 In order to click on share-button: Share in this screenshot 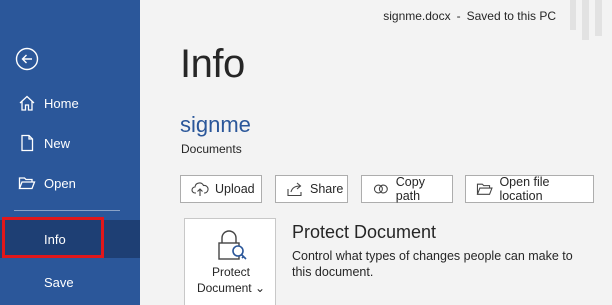, I will do `click(311, 189)`.